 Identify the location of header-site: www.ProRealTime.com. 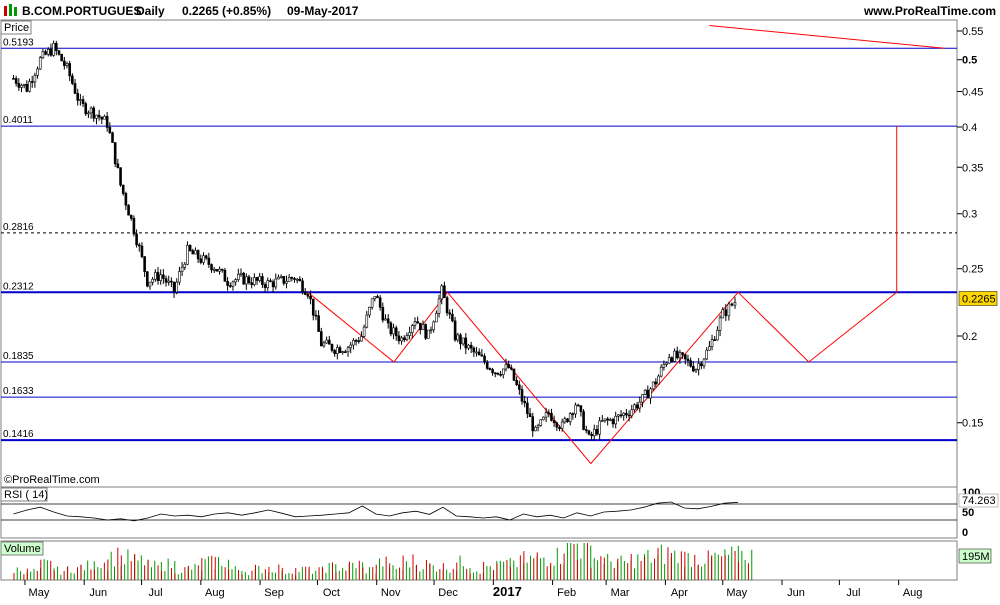
(929, 11).